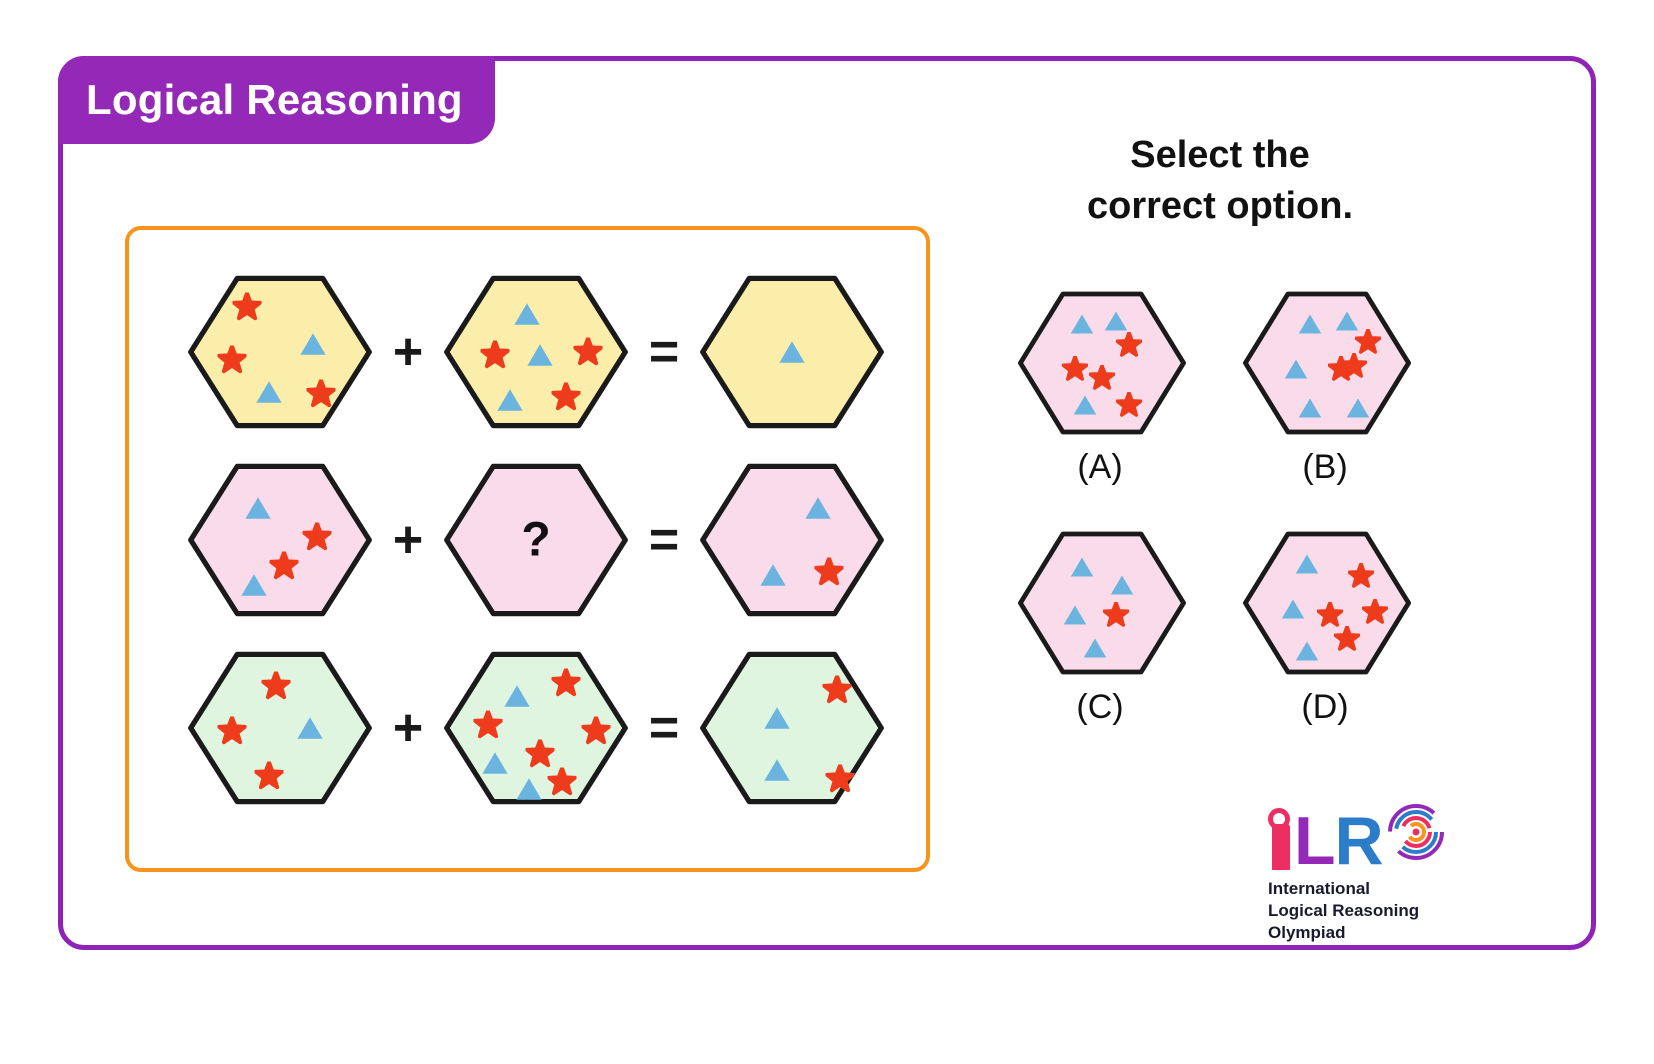  I want to click on option-a-hexagon, so click(1102, 363).